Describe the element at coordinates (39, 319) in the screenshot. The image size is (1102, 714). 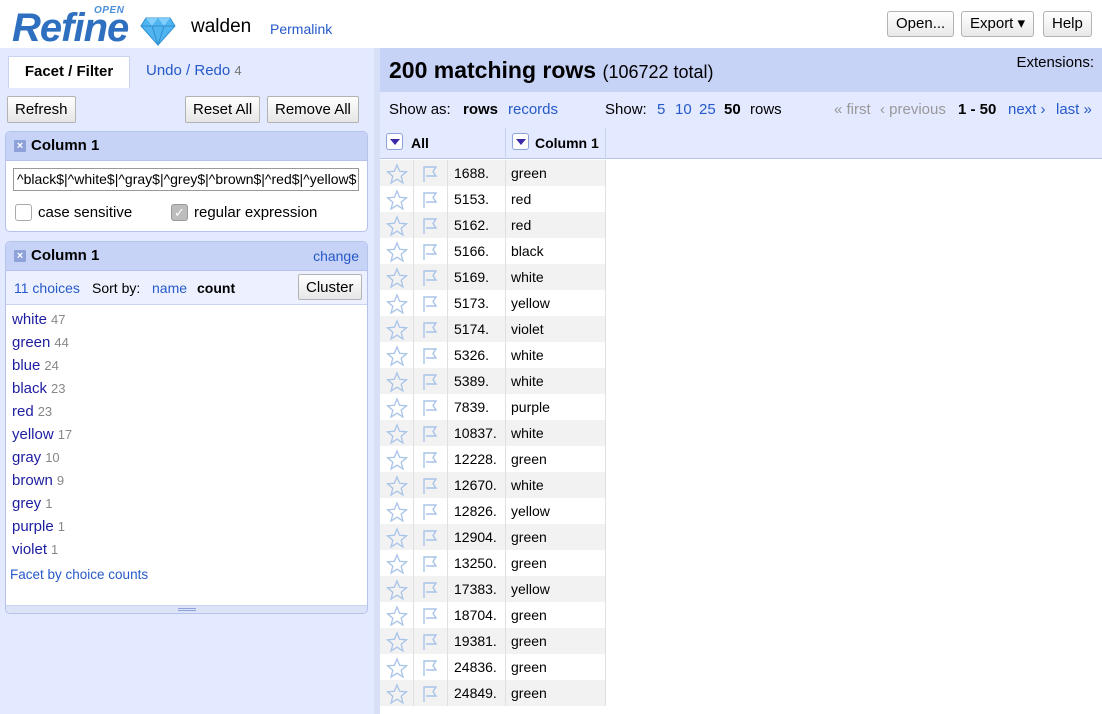
I see `choice-item: white 47` at that location.